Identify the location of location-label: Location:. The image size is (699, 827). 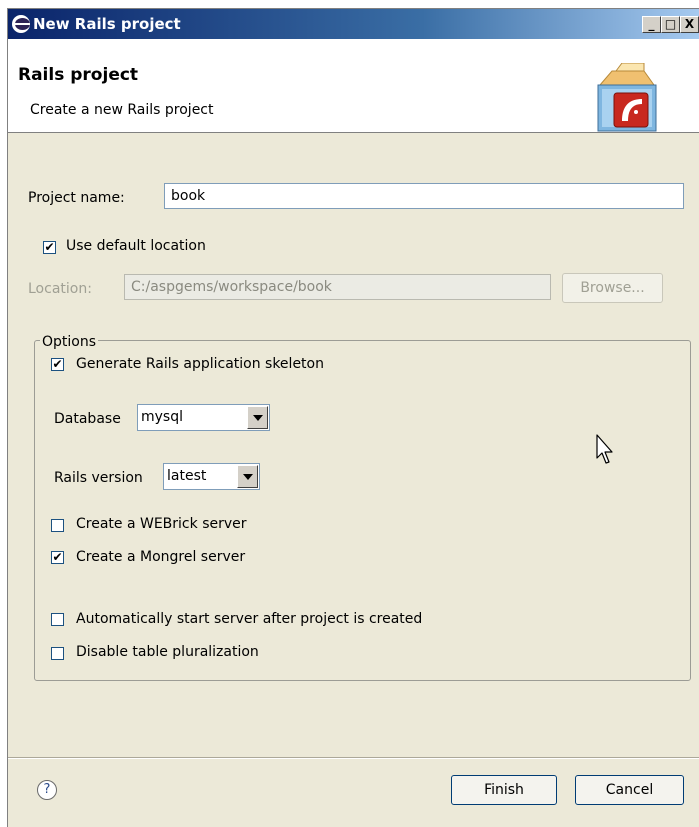
(60, 289).